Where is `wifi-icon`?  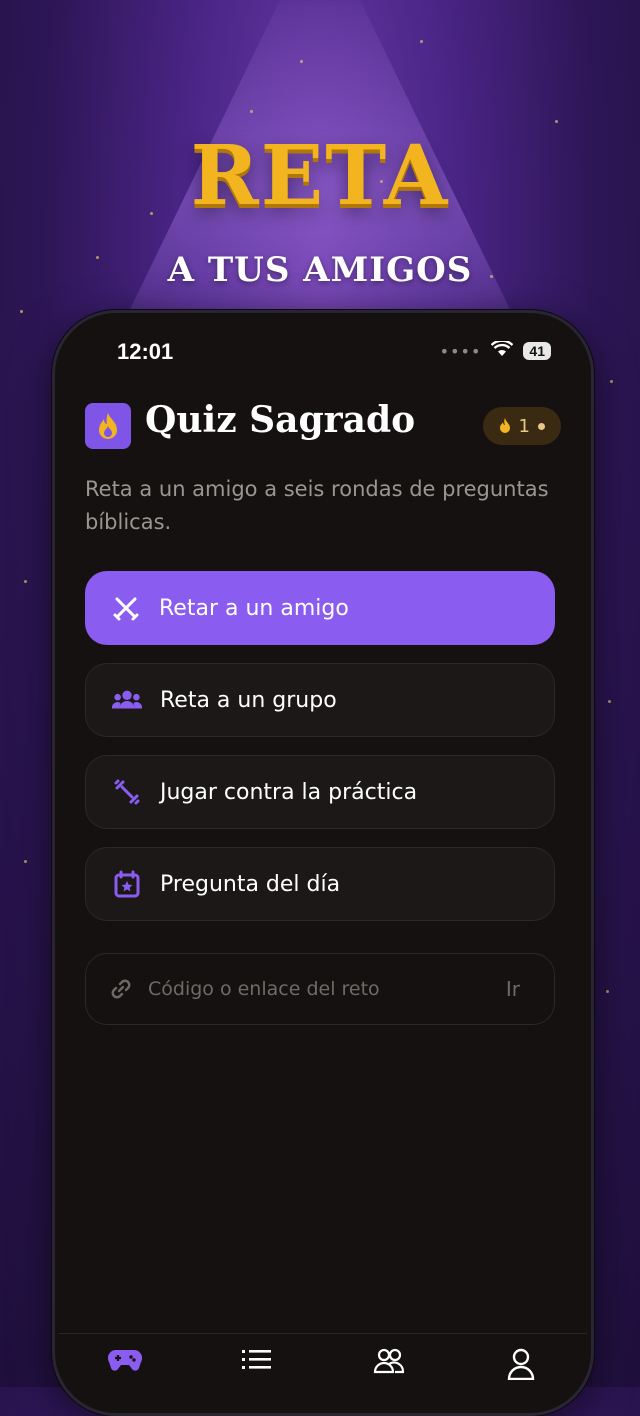 wifi-icon is located at coordinates (502, 350).